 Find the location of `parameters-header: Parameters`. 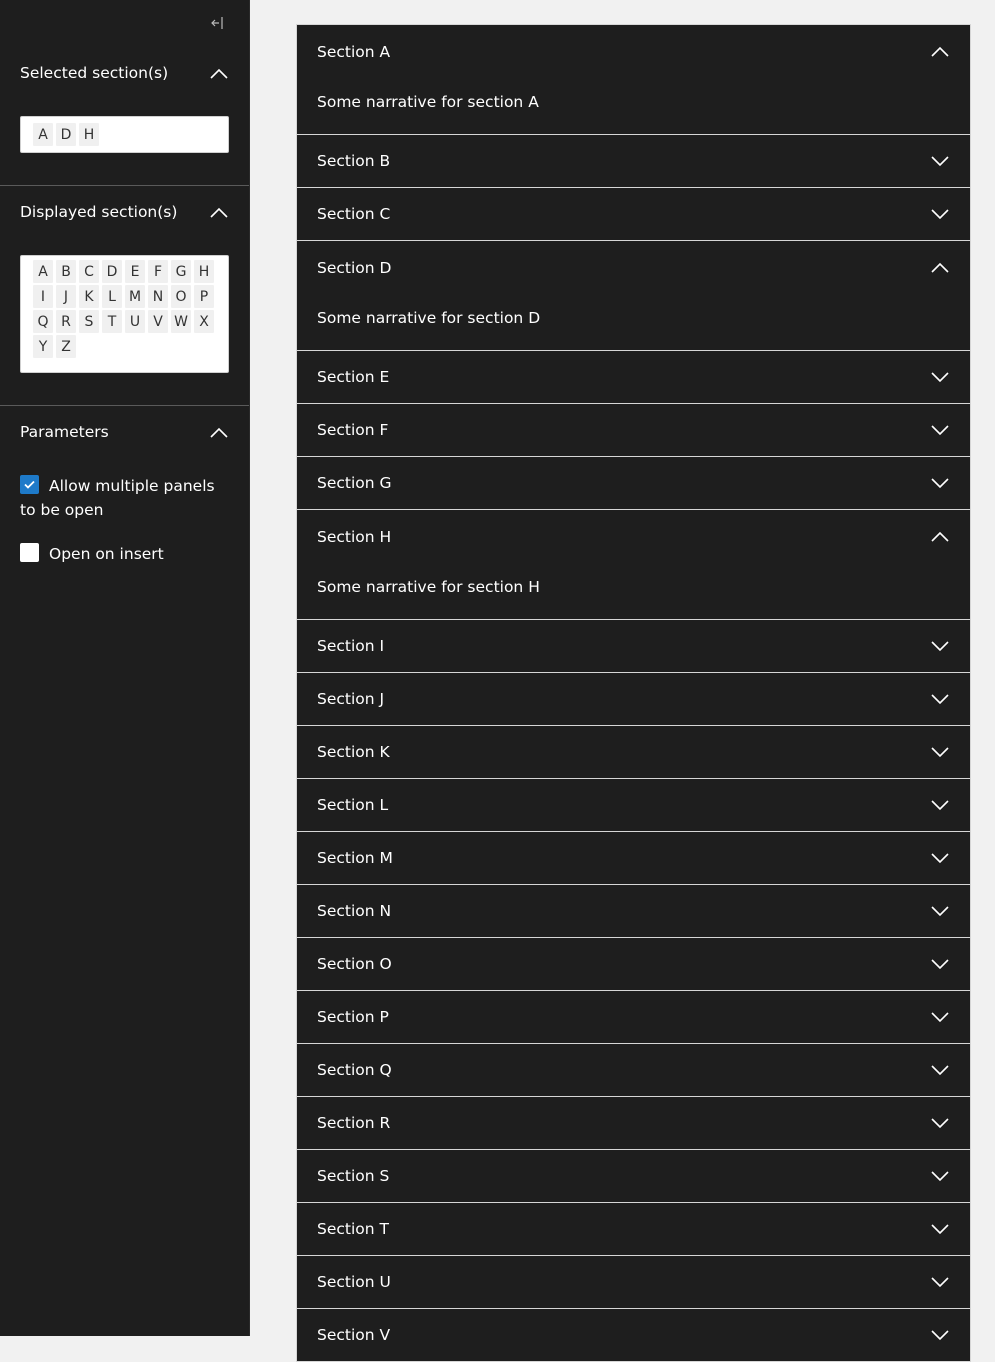

parameters-header: Parameters is located at coordinates (124, 432).